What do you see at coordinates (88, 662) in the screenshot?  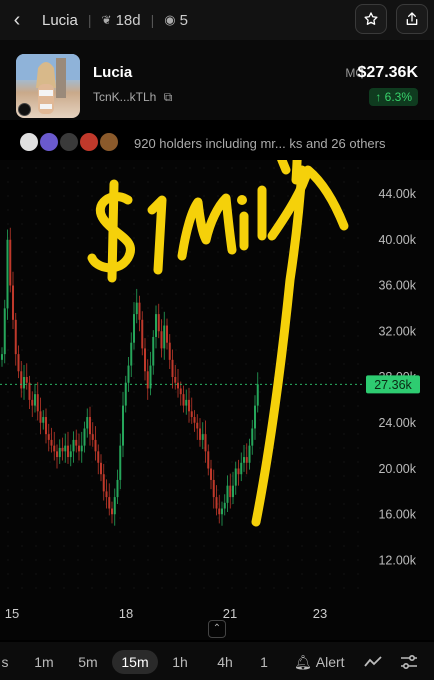 I see `timeframe-5m: 5m` at bounding box center [88, 662].